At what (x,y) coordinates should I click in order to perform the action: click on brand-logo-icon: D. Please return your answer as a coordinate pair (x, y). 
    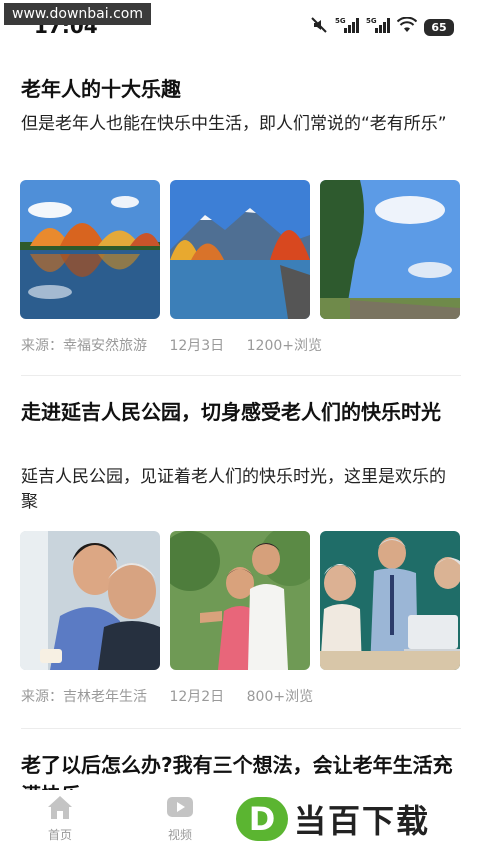
    Looking at the image, I should click on (262, 819).